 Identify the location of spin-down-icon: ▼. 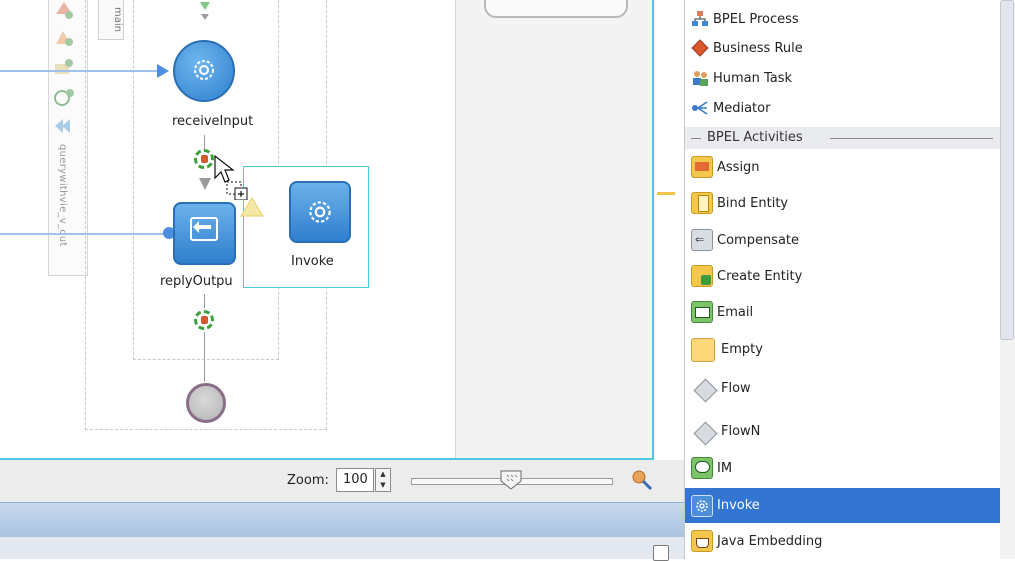
(383, 485).